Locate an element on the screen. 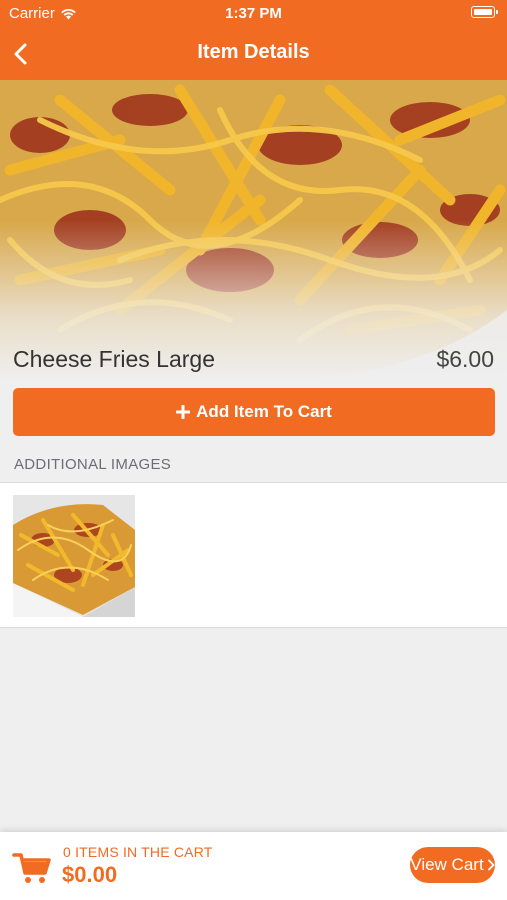  page-title: Item Details is located at coordinates (253, 52).